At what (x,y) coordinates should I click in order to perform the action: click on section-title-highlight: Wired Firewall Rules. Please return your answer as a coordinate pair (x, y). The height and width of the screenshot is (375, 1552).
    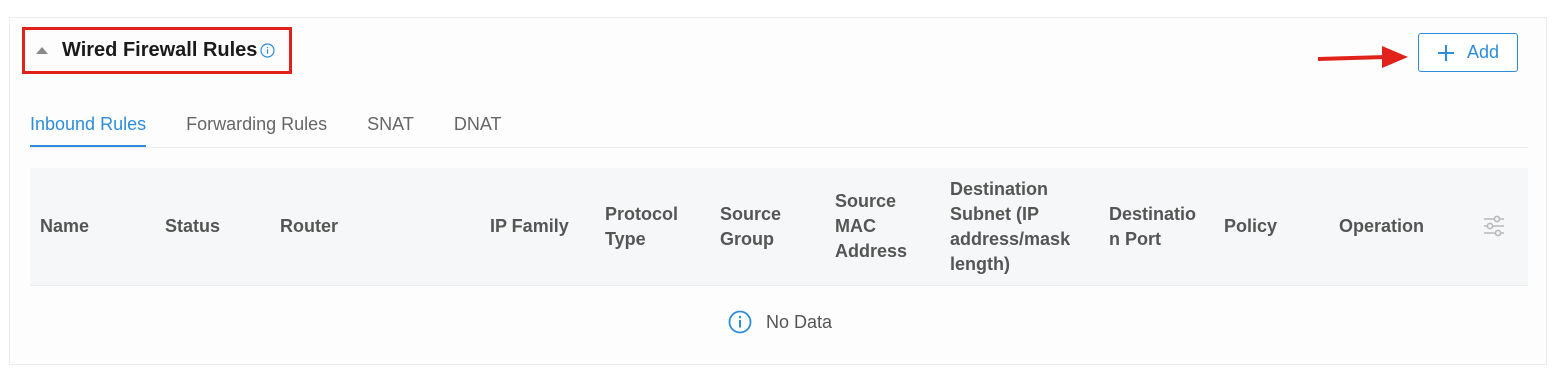
    Looking at the image, I should click on (157, 50).